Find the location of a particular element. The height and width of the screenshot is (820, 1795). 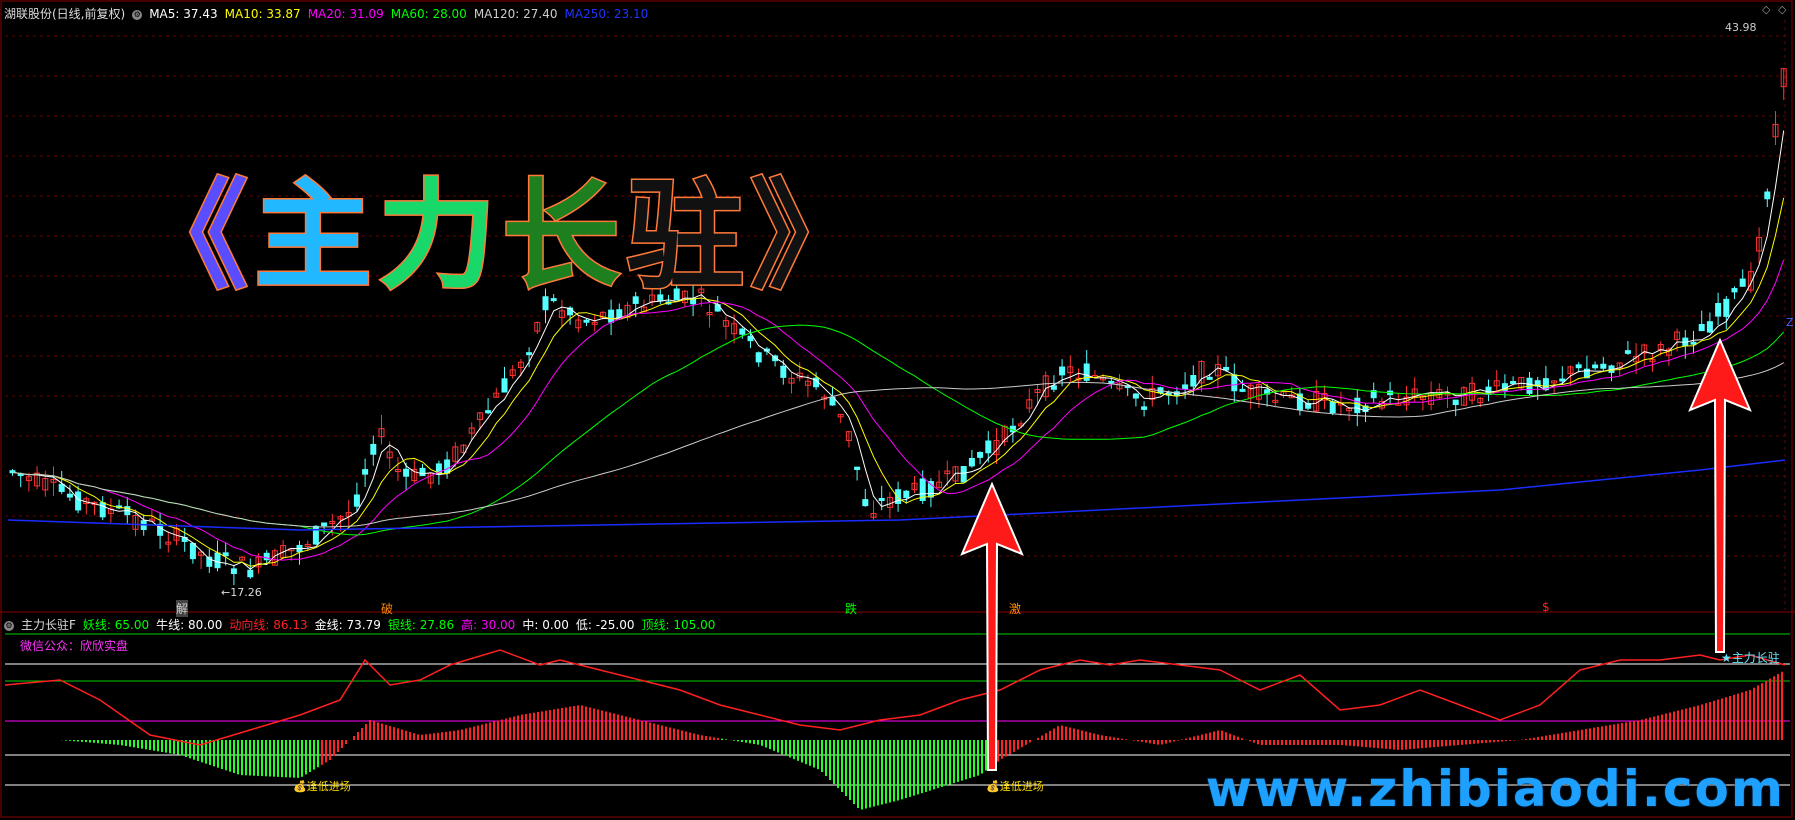

signal-jie: 解 is located at coordinates (182, 608).